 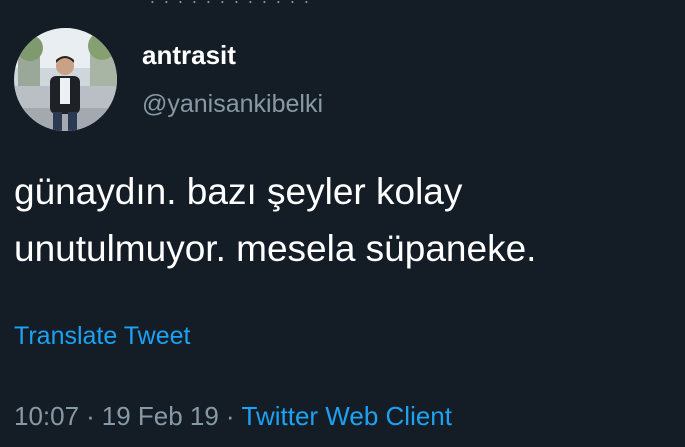 I want to click on previous-content-edge: ∙ ∙ ∙ ∙ ∙ ∙ ∙ ∙ ∙ ∙ ∙ ∙, so click(x=231, y=5).